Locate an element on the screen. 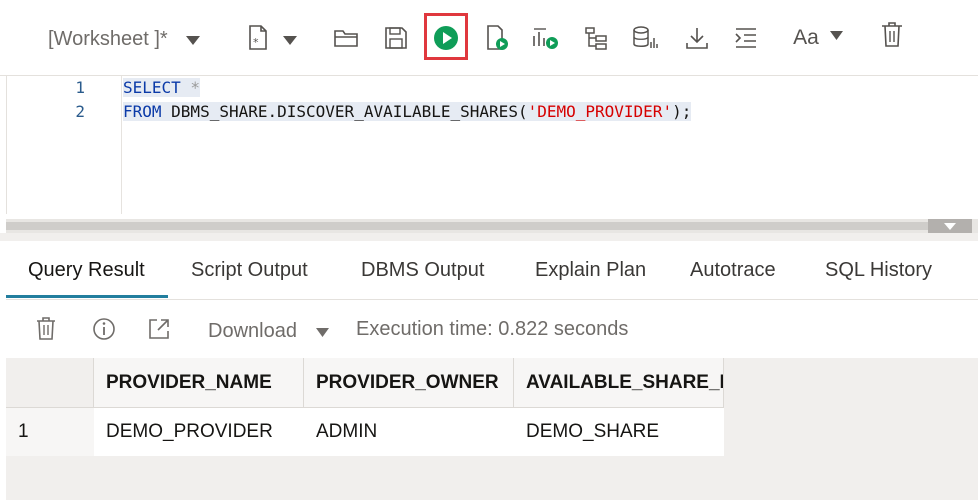 The width and height of the screenshot is (978, 500). new-file-icon: * is located at coordinates (258, 37).